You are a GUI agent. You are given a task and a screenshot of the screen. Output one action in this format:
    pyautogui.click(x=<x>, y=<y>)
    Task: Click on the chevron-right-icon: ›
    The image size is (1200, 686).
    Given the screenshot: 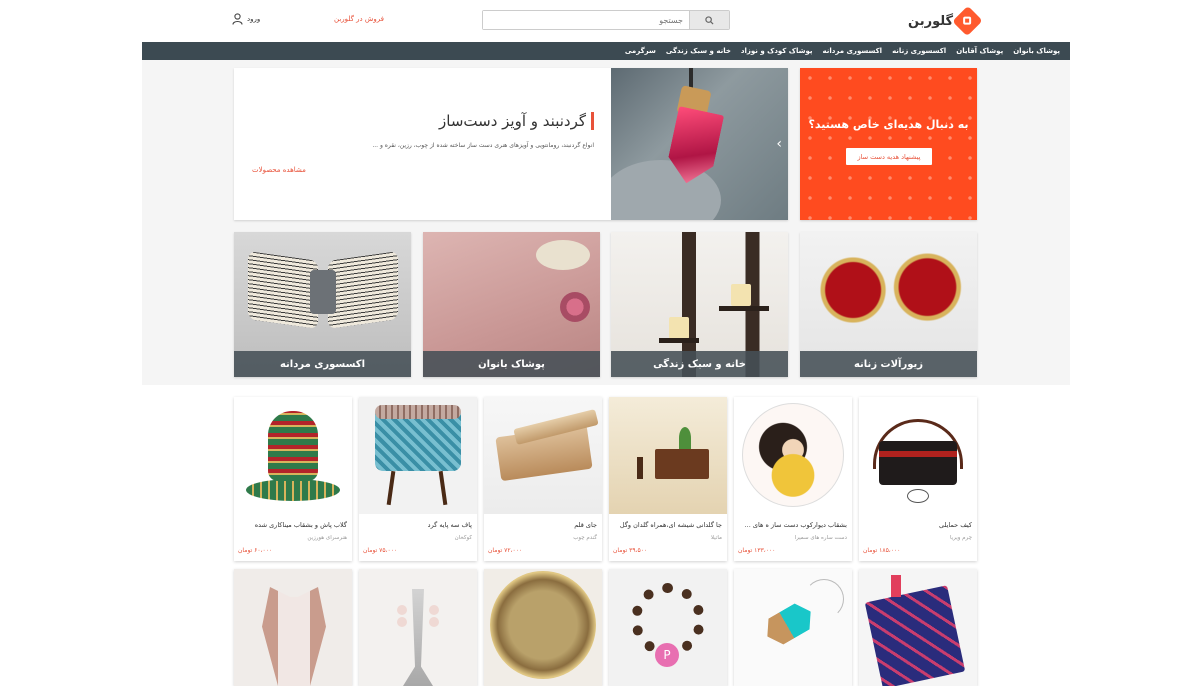 What is the action you would take?
    pyautogui.click(x=779, y=144)
    